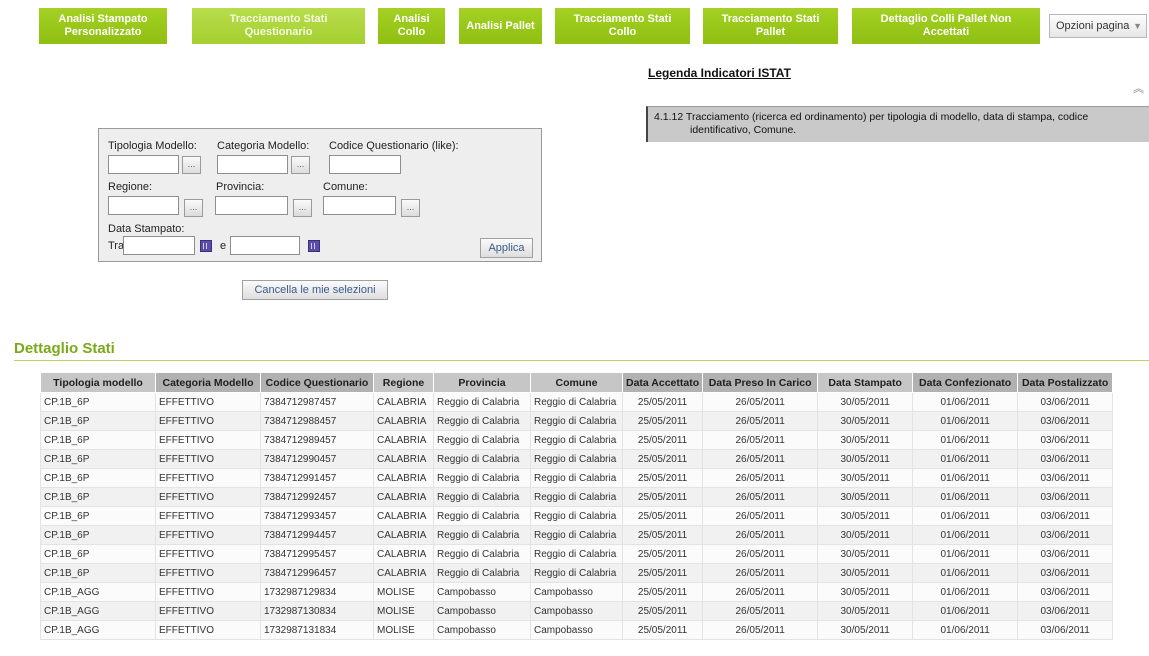 The height and width of the screenshot is (656, 1149). Describe the element at coordinates (403, 382) in the screenshot. I see `column-header: Regione` at that location.